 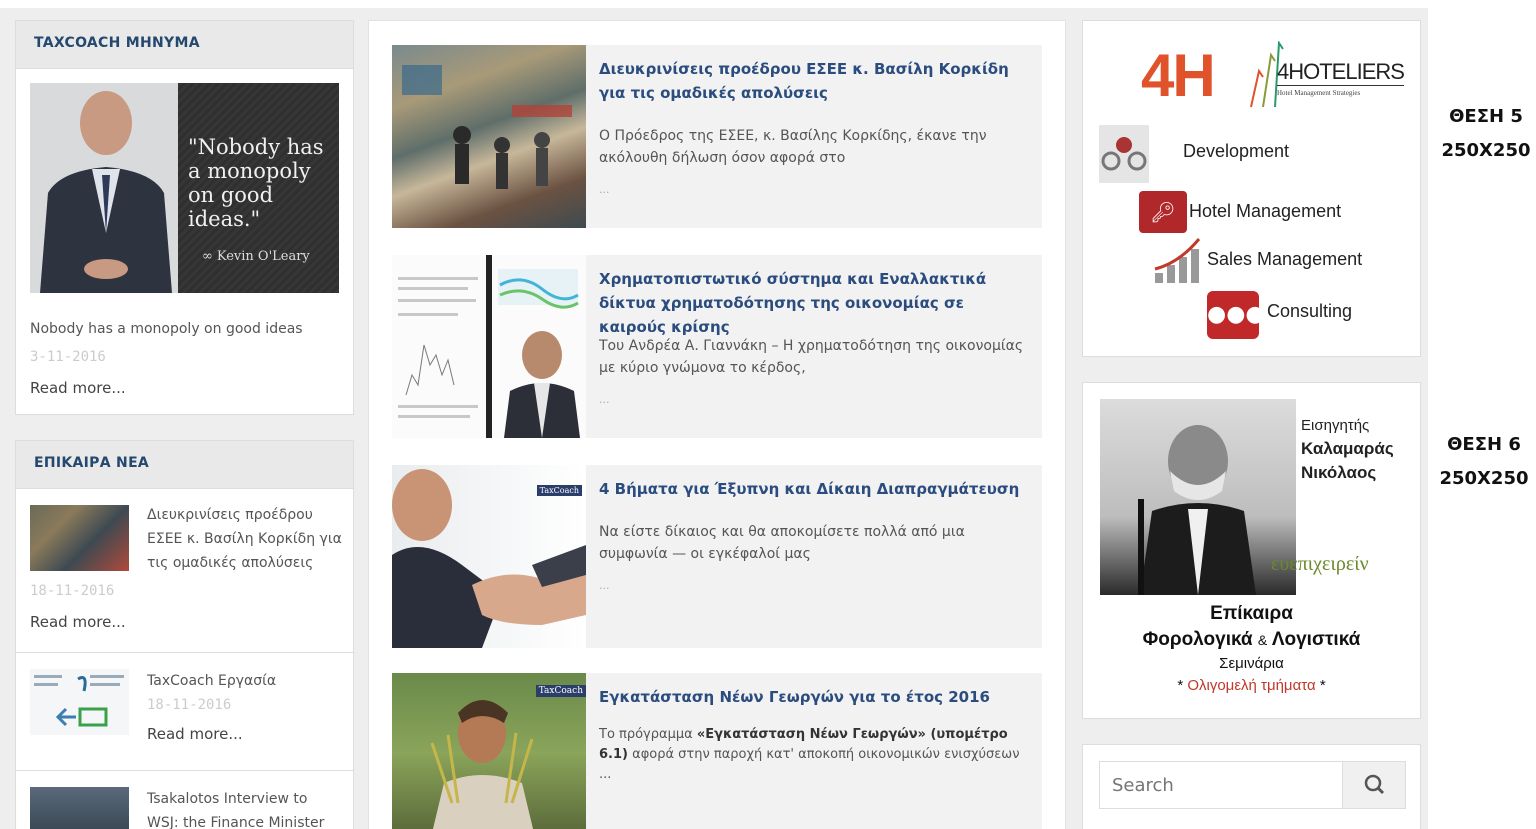 I want to click on protest-image, so click(x=487, y=127).